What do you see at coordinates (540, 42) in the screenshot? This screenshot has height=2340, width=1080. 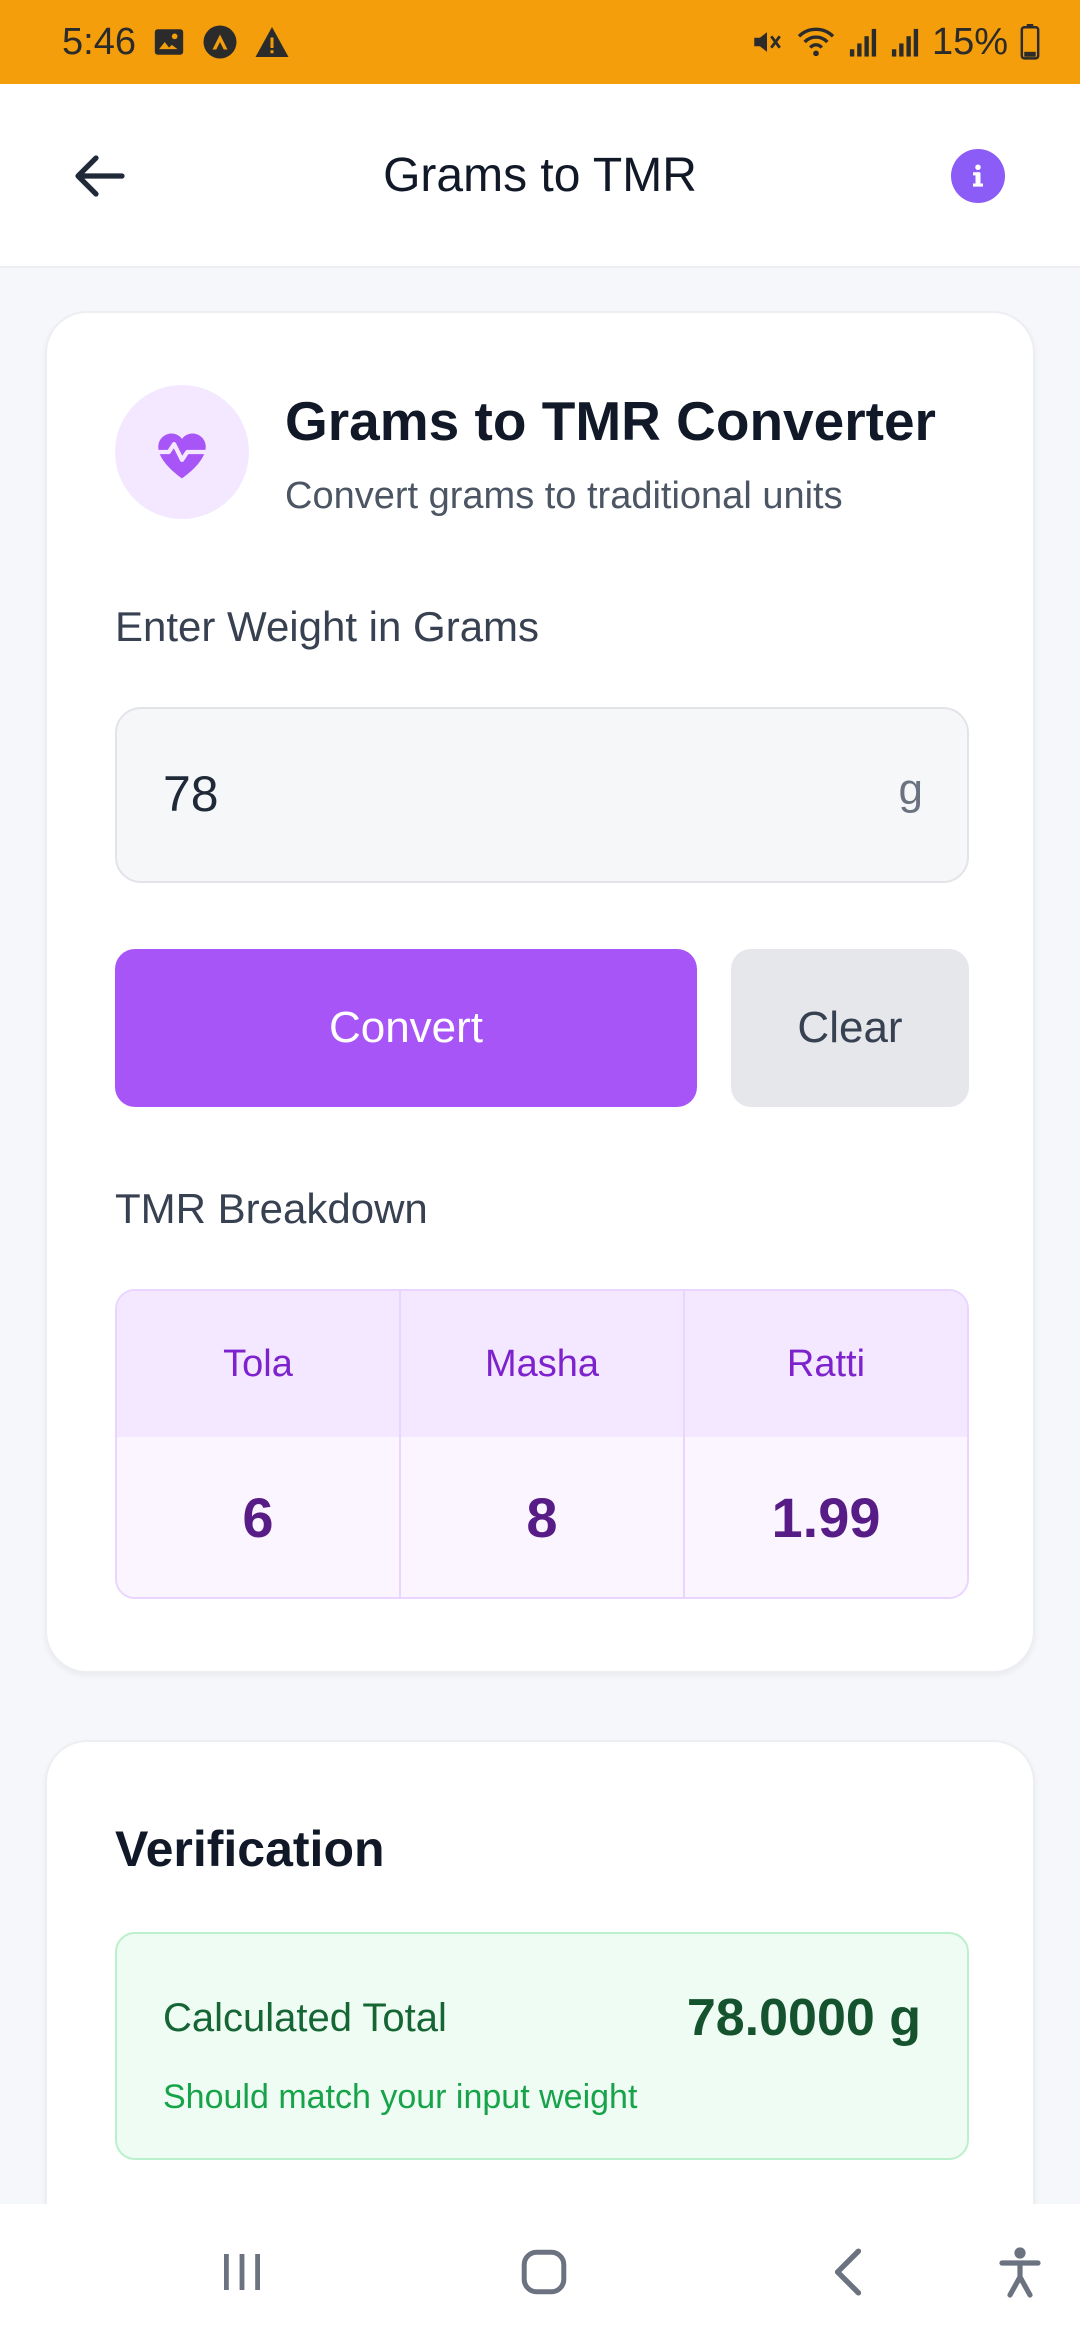 I see `status-bar: 5:46 15%` at bounding box center [540, 42].